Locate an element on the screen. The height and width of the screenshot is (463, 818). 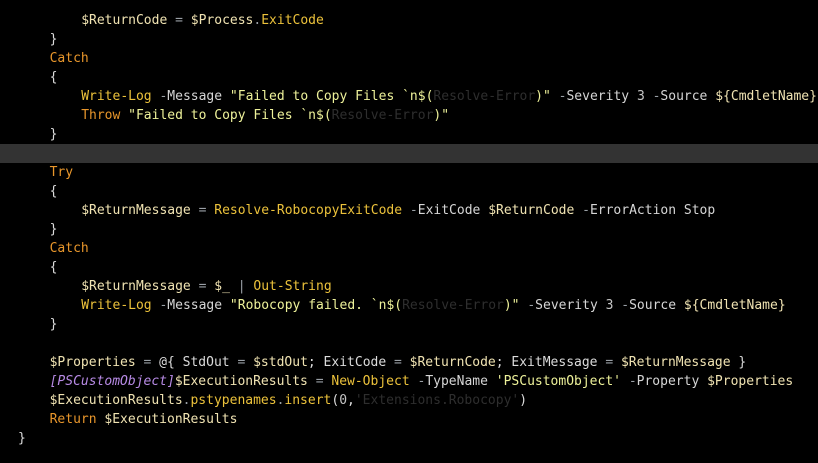
parameter-token: ErrorAction is located at coordinates (633, 210).